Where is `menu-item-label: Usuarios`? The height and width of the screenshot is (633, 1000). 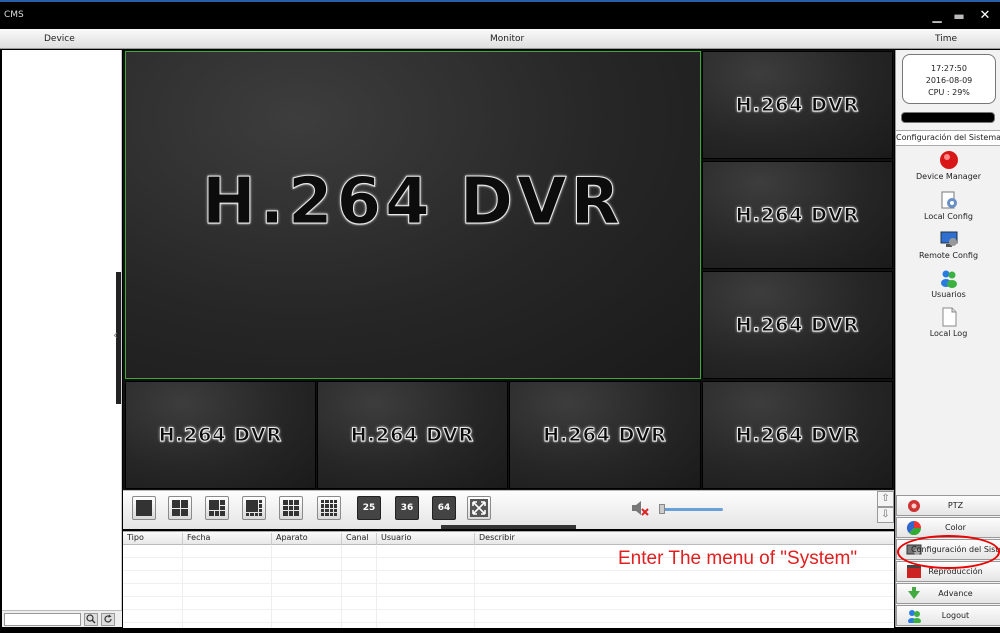 menu-item-label: Usuarios is located at coordinates (948, 294).